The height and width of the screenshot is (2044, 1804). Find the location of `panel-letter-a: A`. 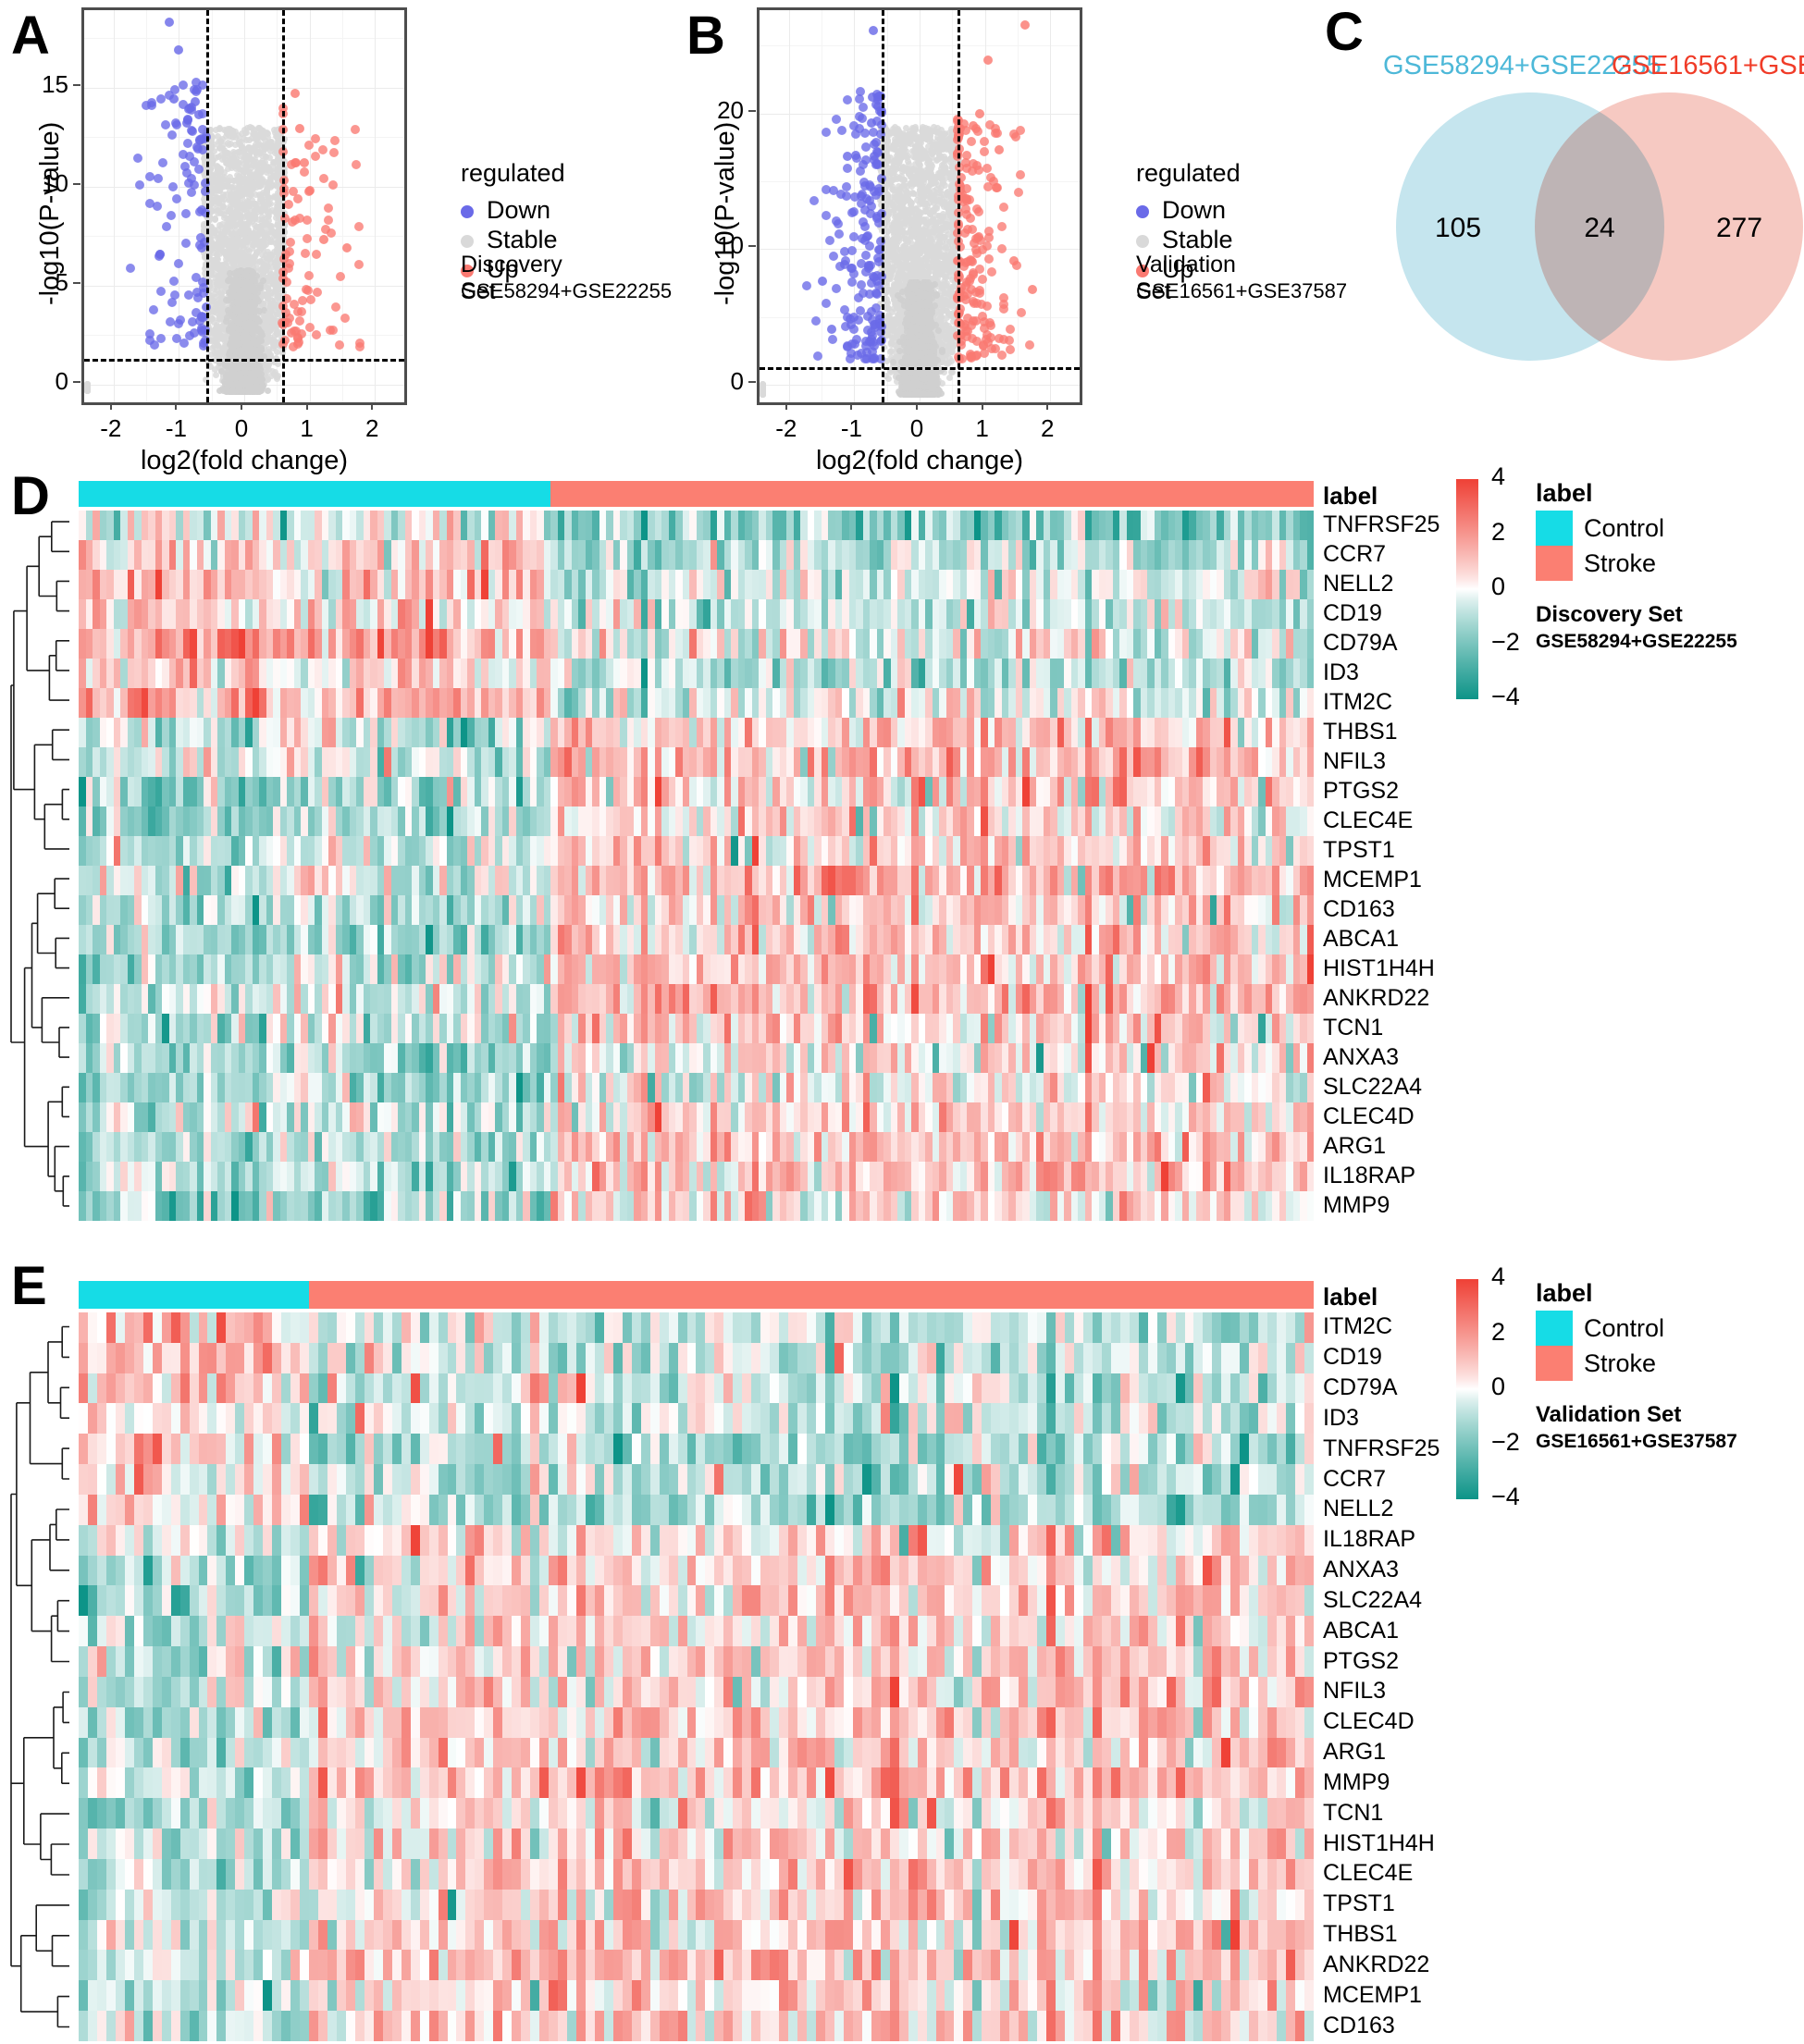

panel-letter-a: A is located at coordinates (30, 36).